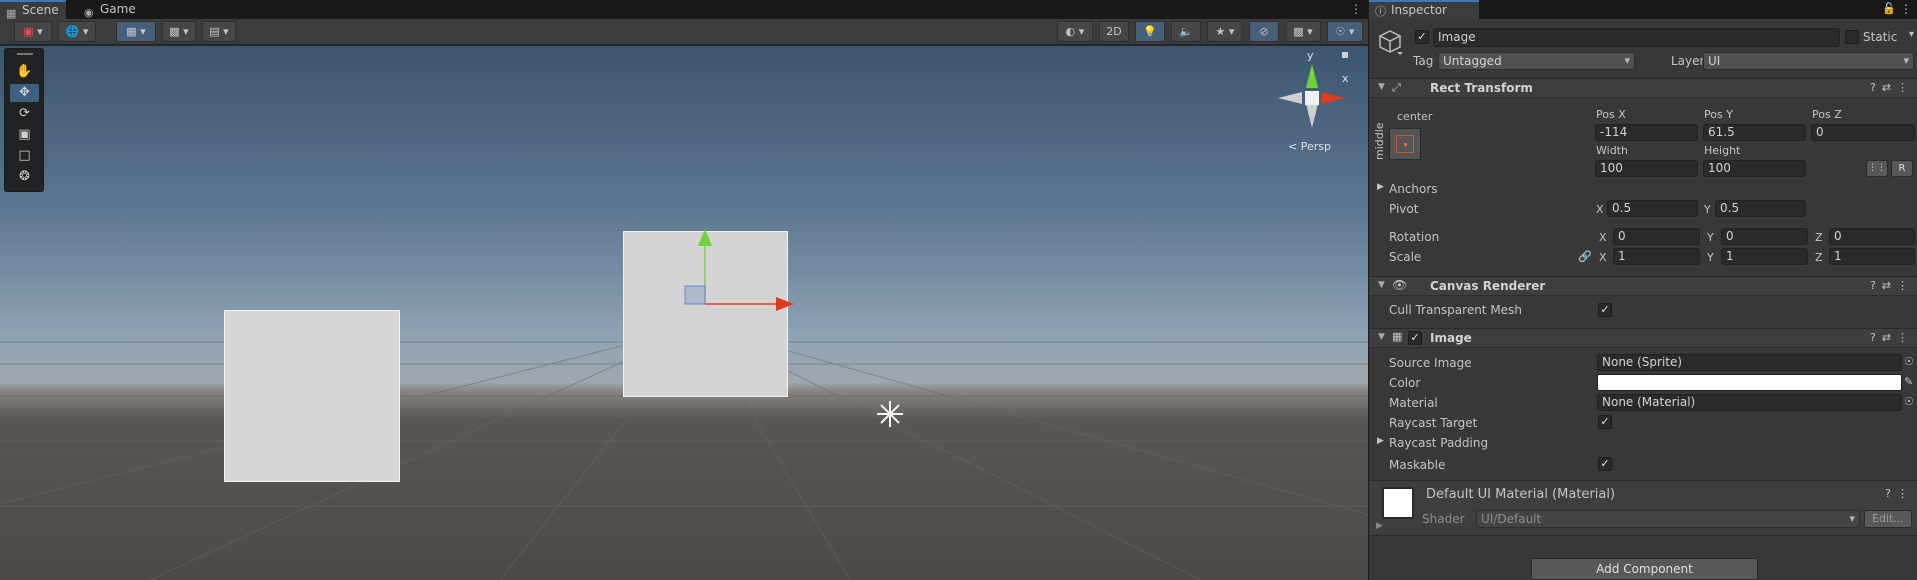 The image size is (1917, 580). What do you see at coordinates (179, 31) in the screenshot?
I see `increment-snap-dropdown: ▩ ▾` at bounding box center [179, 31].